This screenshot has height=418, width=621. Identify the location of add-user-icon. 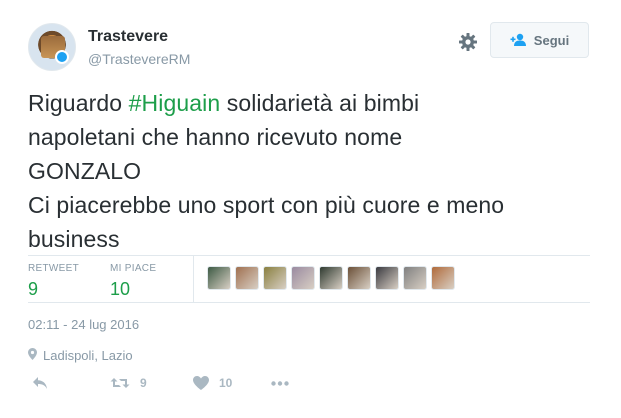
(519, 40).